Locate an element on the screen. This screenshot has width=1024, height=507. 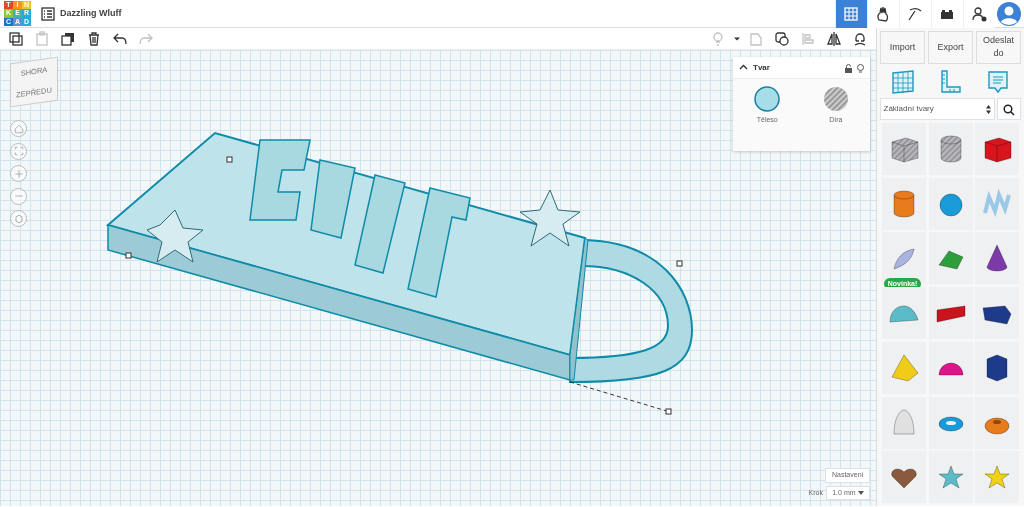
pickaxe-mode-button is located at coordinates (914, 14).